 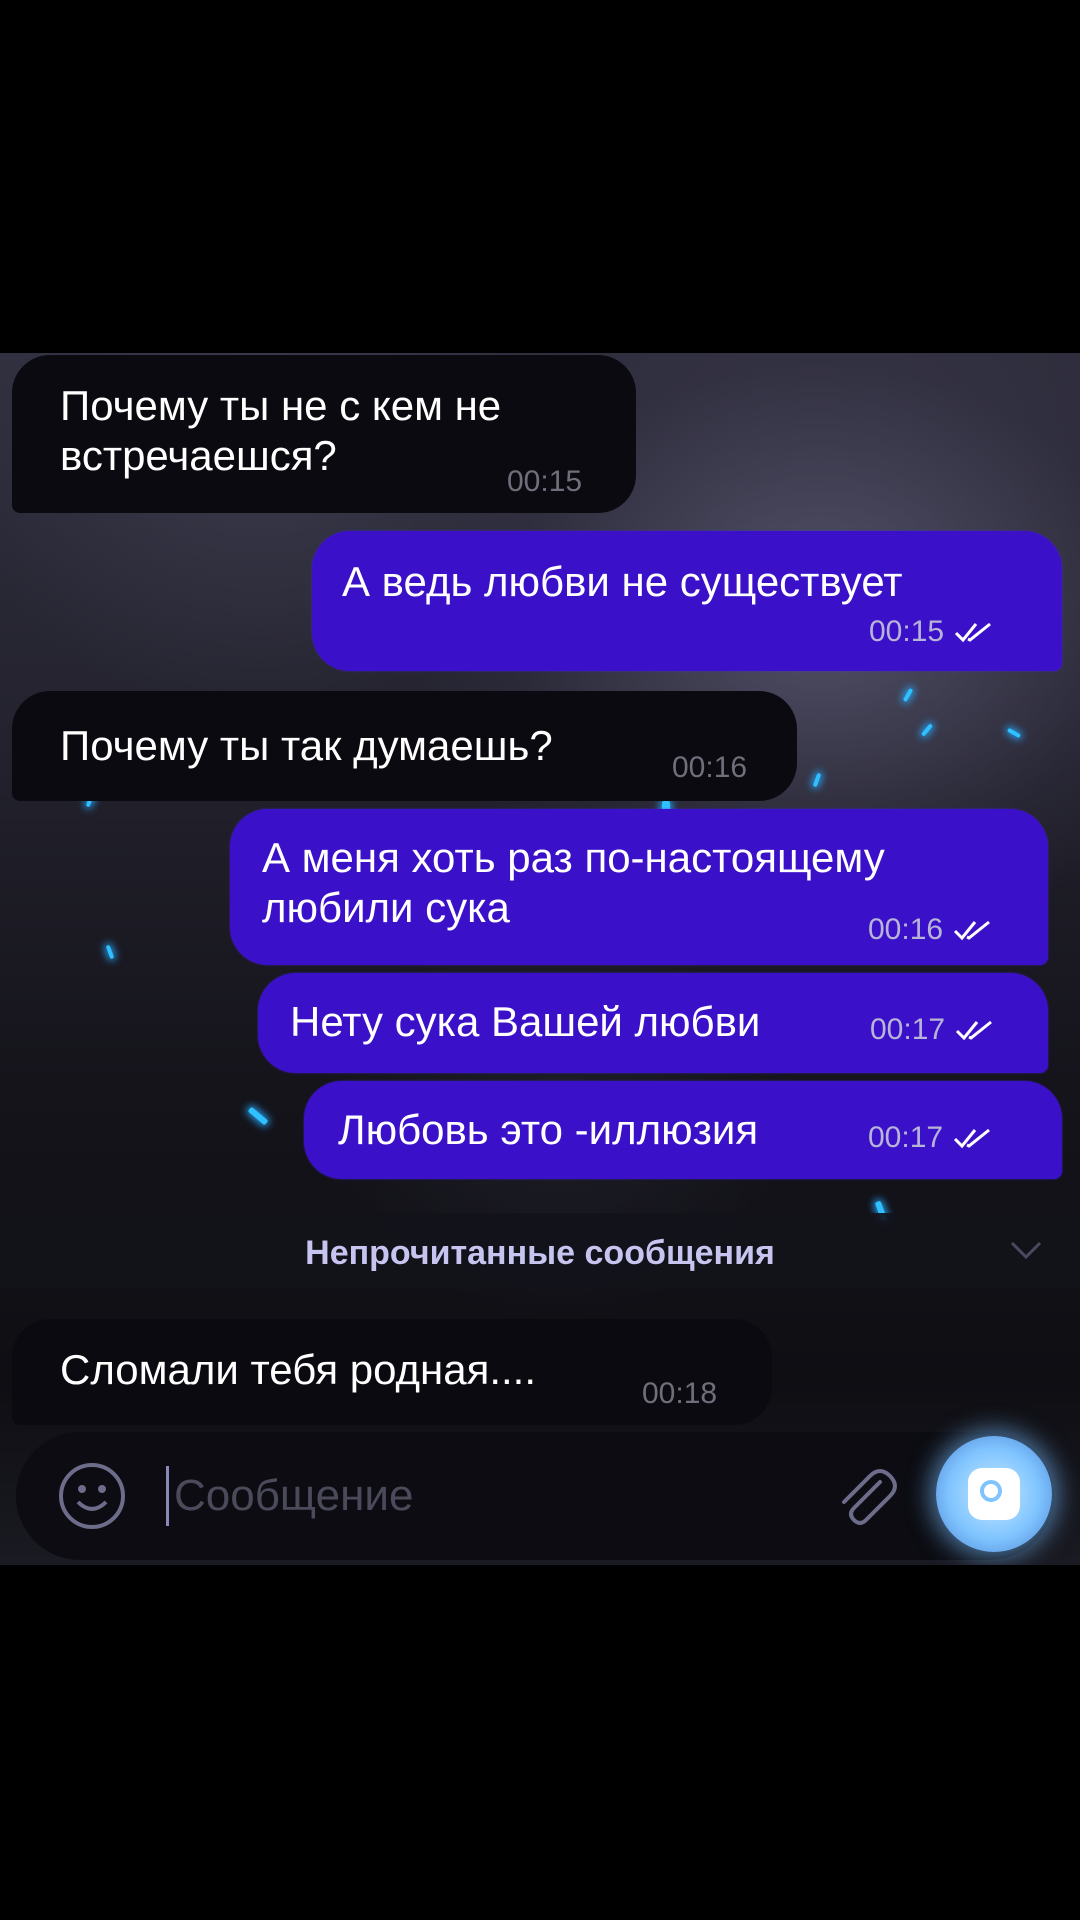 What do you see at coordinates (1026, 1250) in the screenshot?
I see `chevron-down-icon` at bounding box center [1026, 1250].